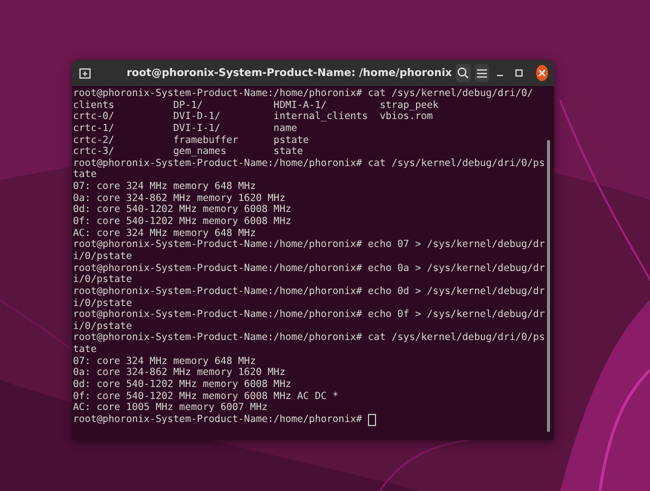 The height and width of the screenshot is (491, 650). What do you see at coordinates (548, 286) in the screenshot?
I see `scrollbar` at bounding box center [548, 286].